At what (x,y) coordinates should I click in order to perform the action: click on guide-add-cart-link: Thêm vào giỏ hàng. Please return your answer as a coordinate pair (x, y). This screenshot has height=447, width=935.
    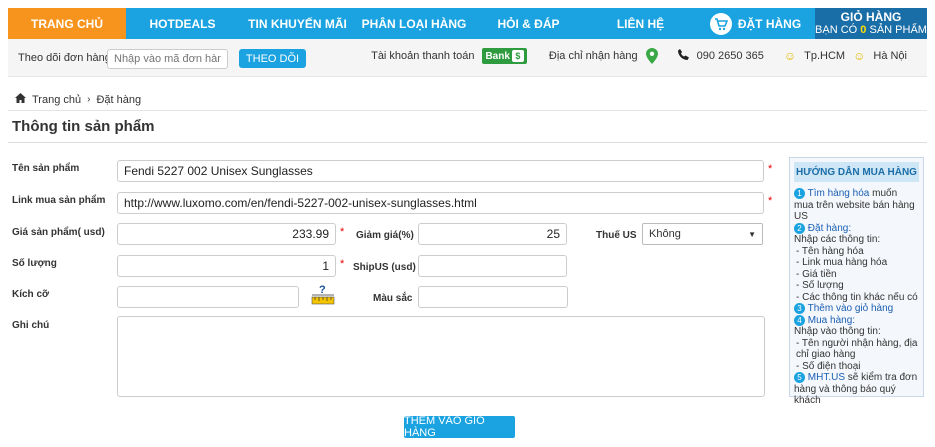
    Looking at the image, I should click on (851, 308).